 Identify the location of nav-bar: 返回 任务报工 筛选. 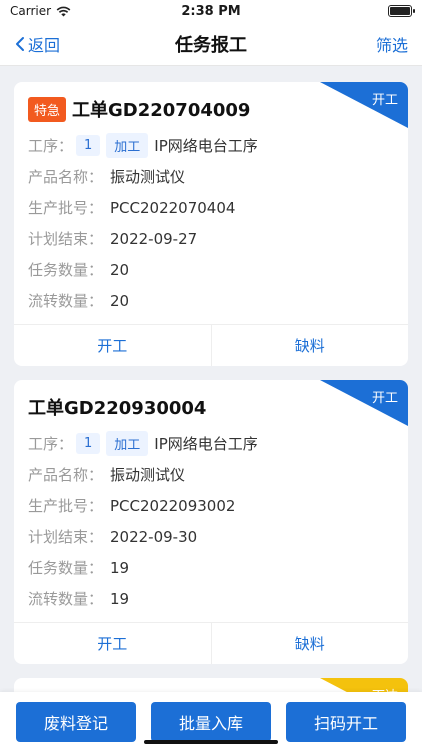
(211, 44).